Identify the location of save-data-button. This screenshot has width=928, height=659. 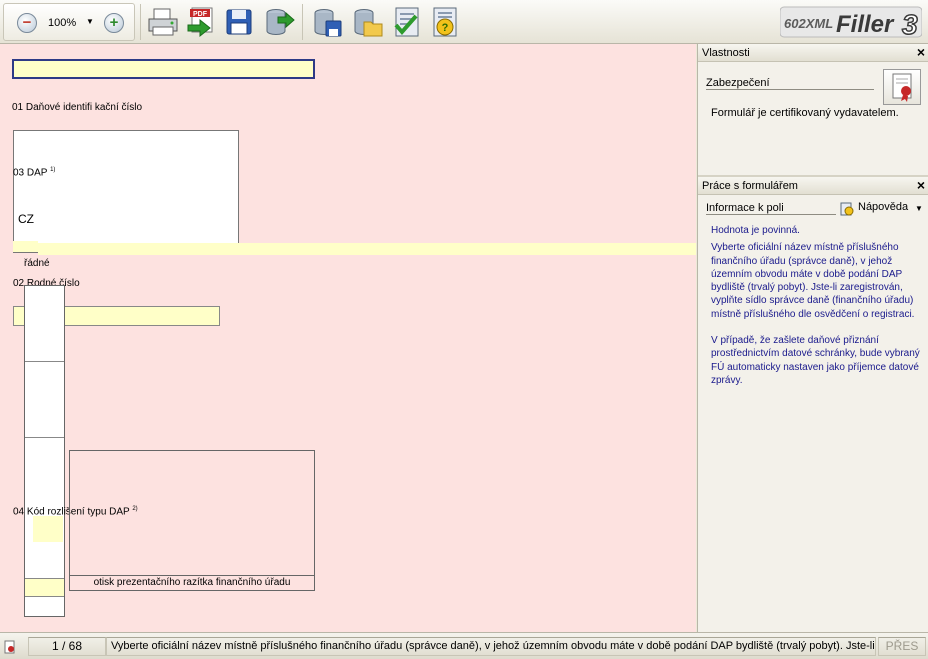
(327, 22).